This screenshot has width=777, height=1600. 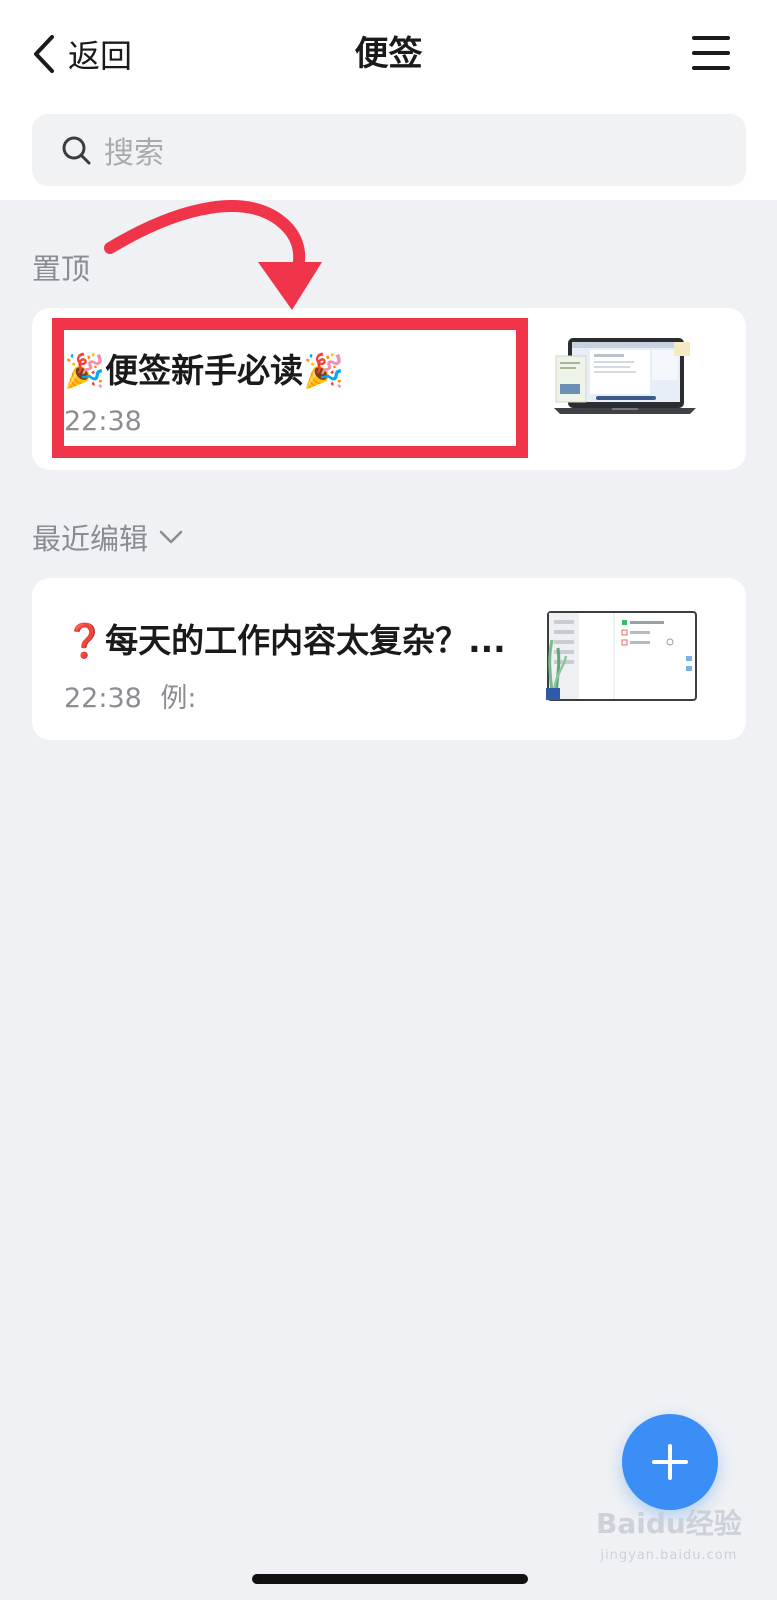 I want to click on search-icon, so click(x=76, y=150).